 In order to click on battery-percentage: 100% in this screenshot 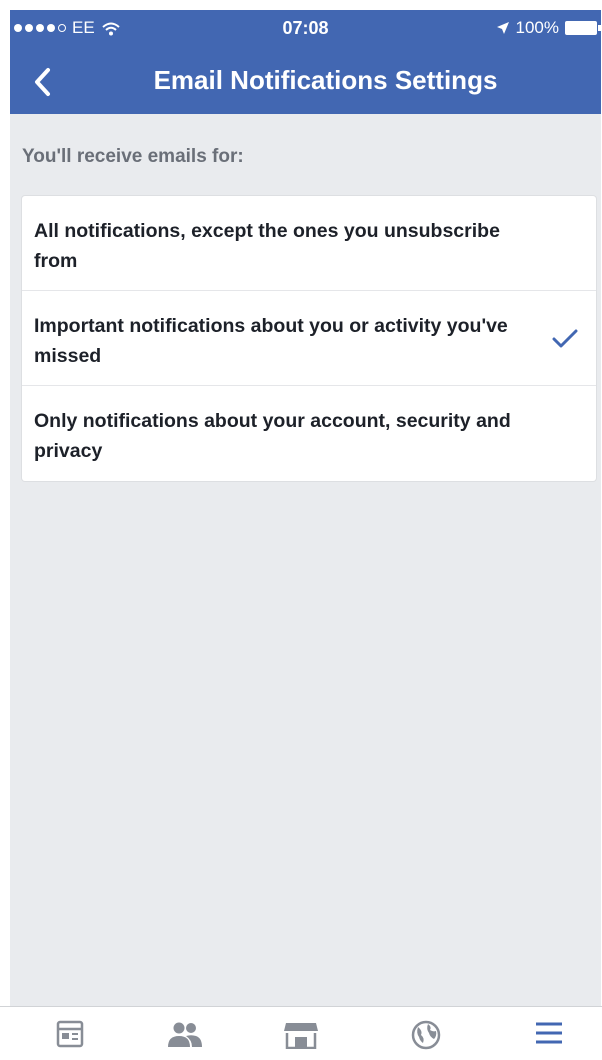, I will do `click(537, 27)`.